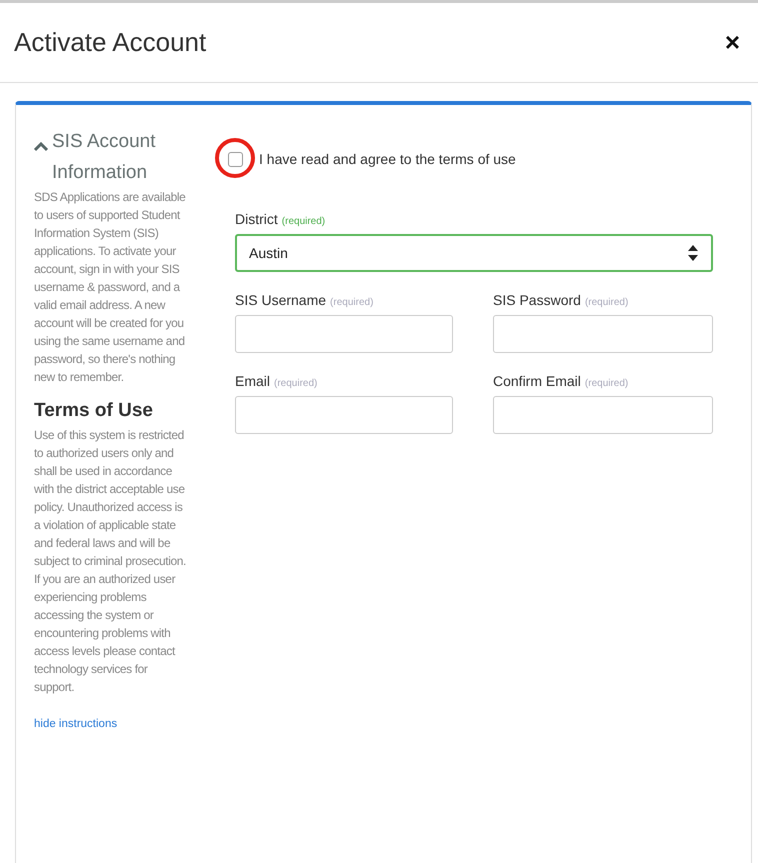 The image size is (758, 863). Describe the element at coordinates (732, 42) in the screenshot. I see `close-button: ×` at that location.